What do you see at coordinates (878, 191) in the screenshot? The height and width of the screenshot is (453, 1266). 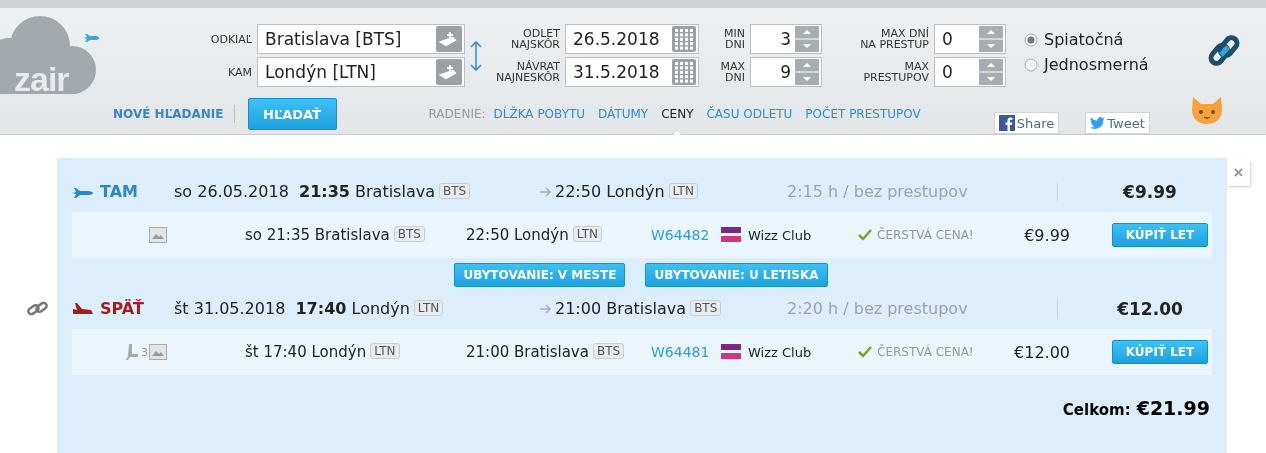 I see `duration-text: 2:15 h / bez prestupov` at bounding box center [878, 191].